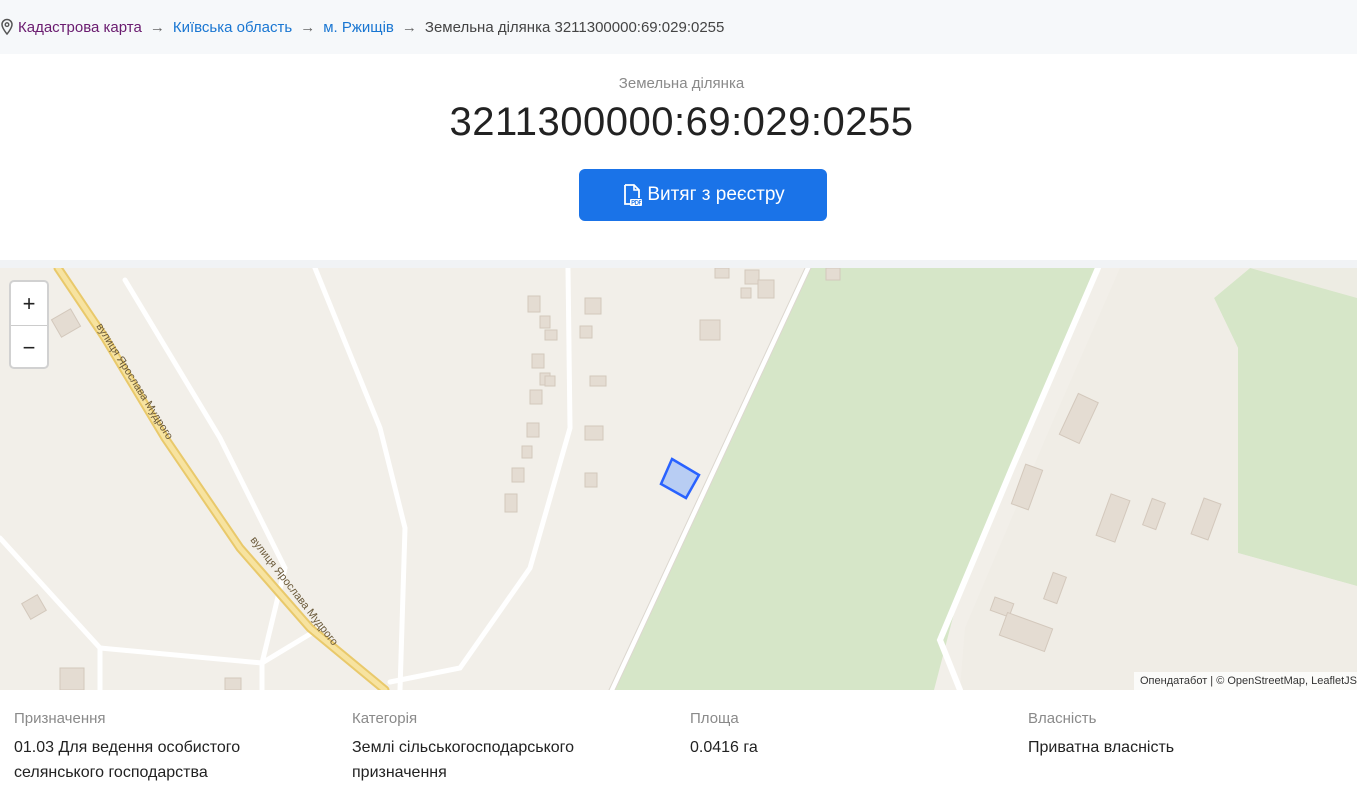  What do you see at coordinates (29, 347) in the screenshot?
I see `zoom-out-button: −` at bounding box center [29, 347].